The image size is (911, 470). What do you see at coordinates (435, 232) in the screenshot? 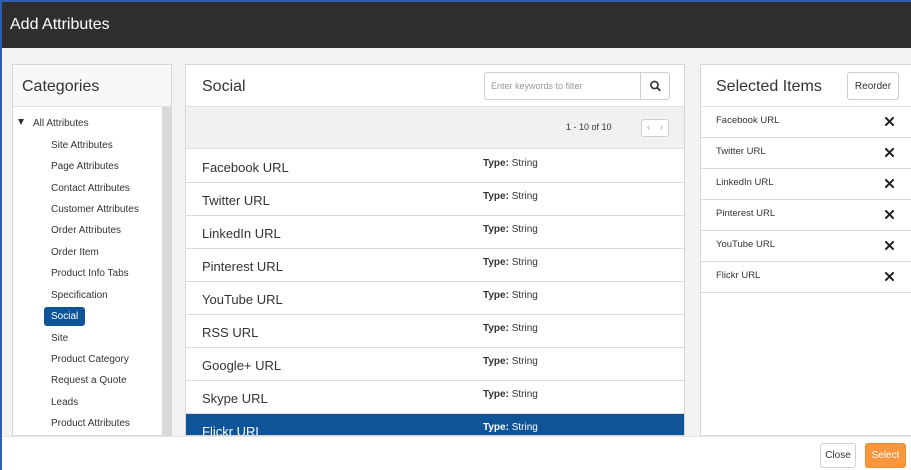
I see `attribute-row: LinkedIn URL Type: String` at bounding box center [435, 232].